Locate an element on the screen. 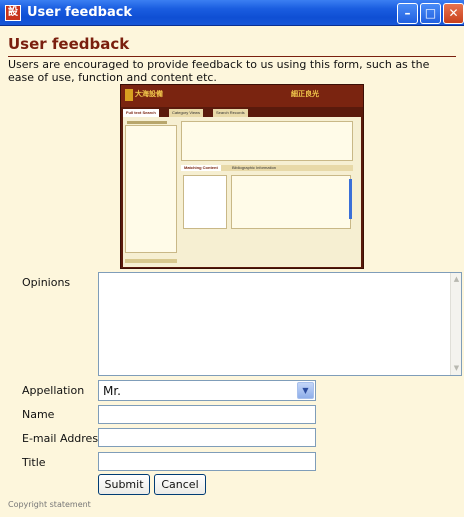  scroll-up-icon: ▲ is located at coordinates (456, 279).